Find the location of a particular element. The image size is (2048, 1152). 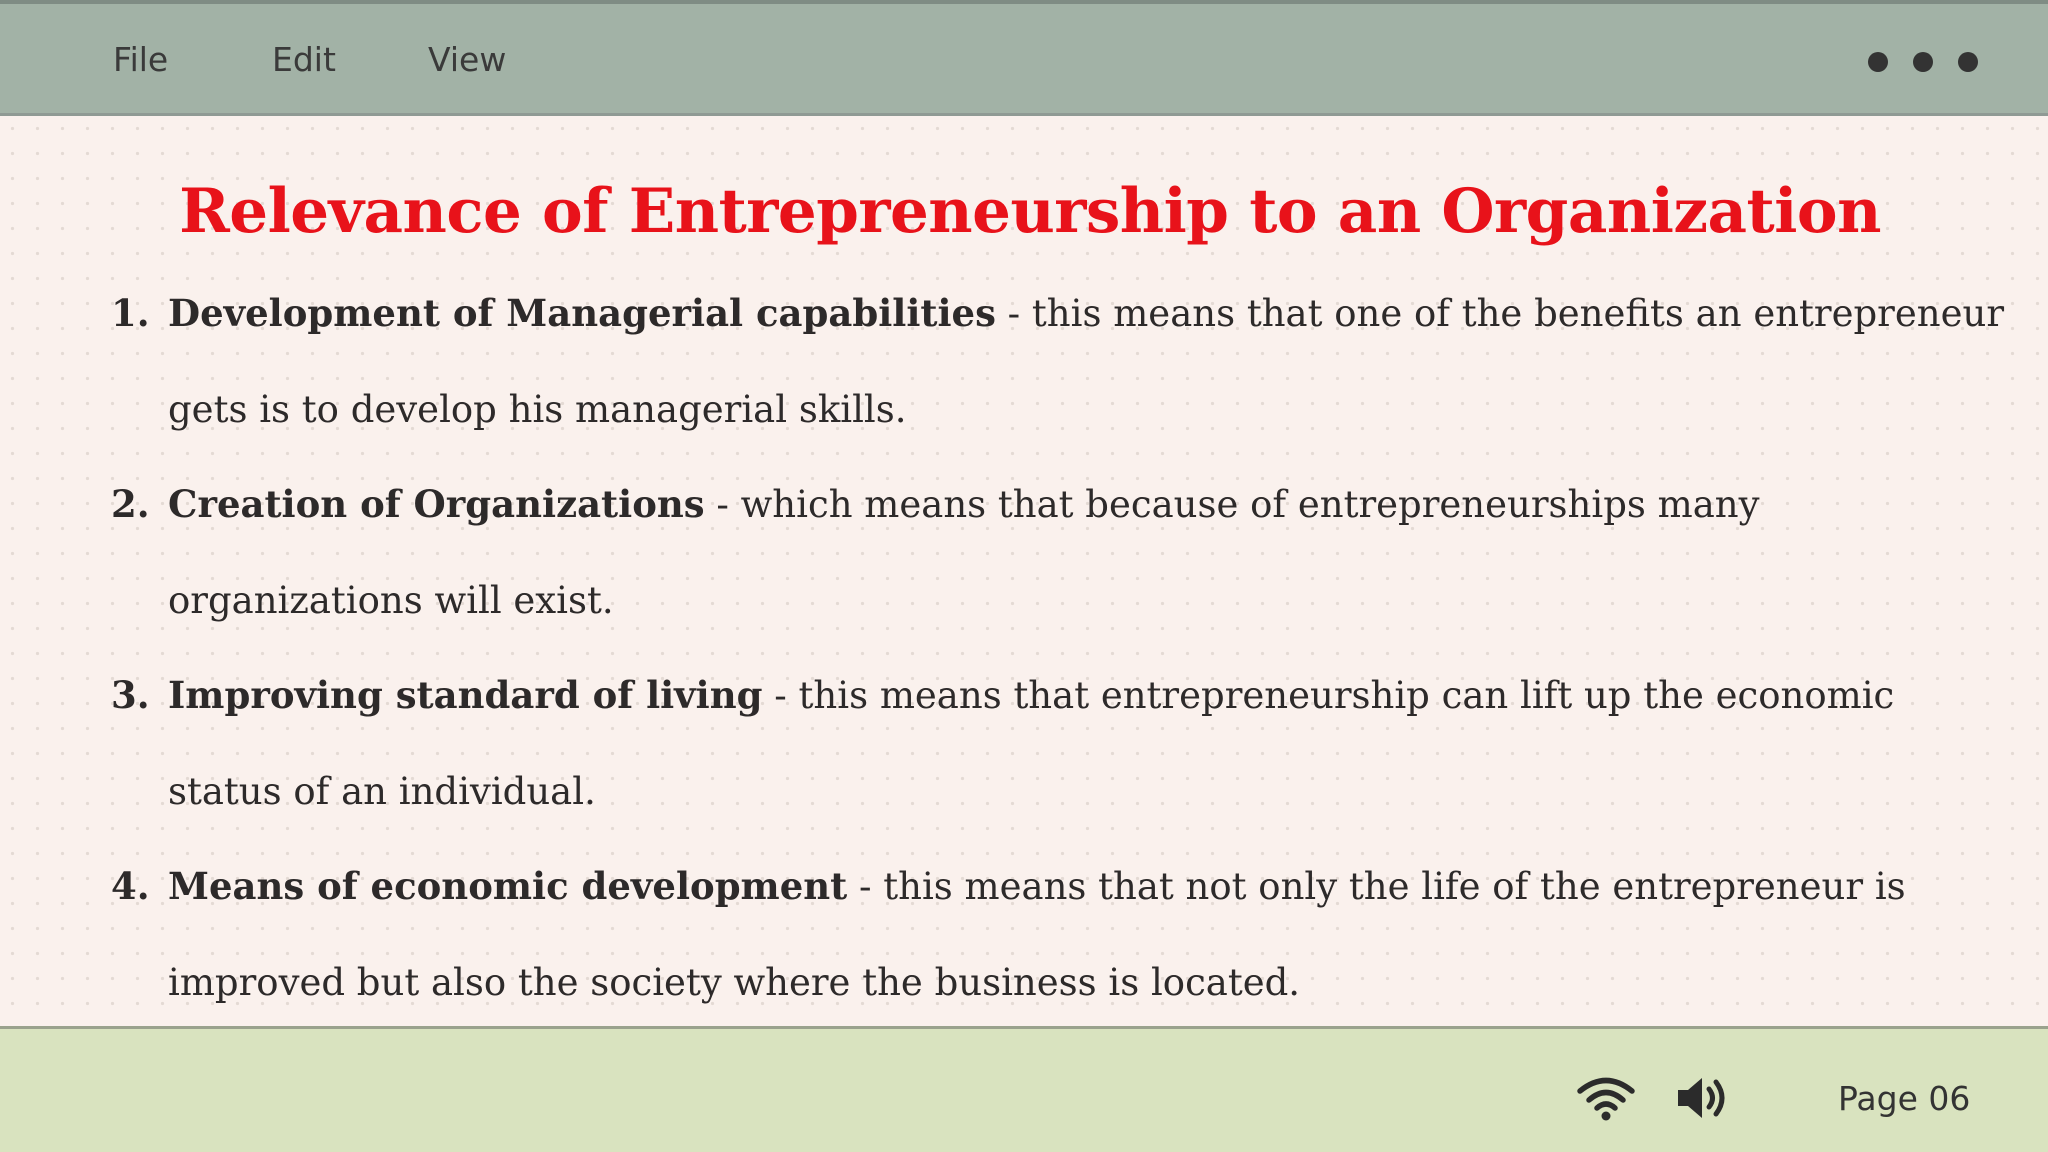

menu-bar: File Edit View is located at coordinates (1024, 58).